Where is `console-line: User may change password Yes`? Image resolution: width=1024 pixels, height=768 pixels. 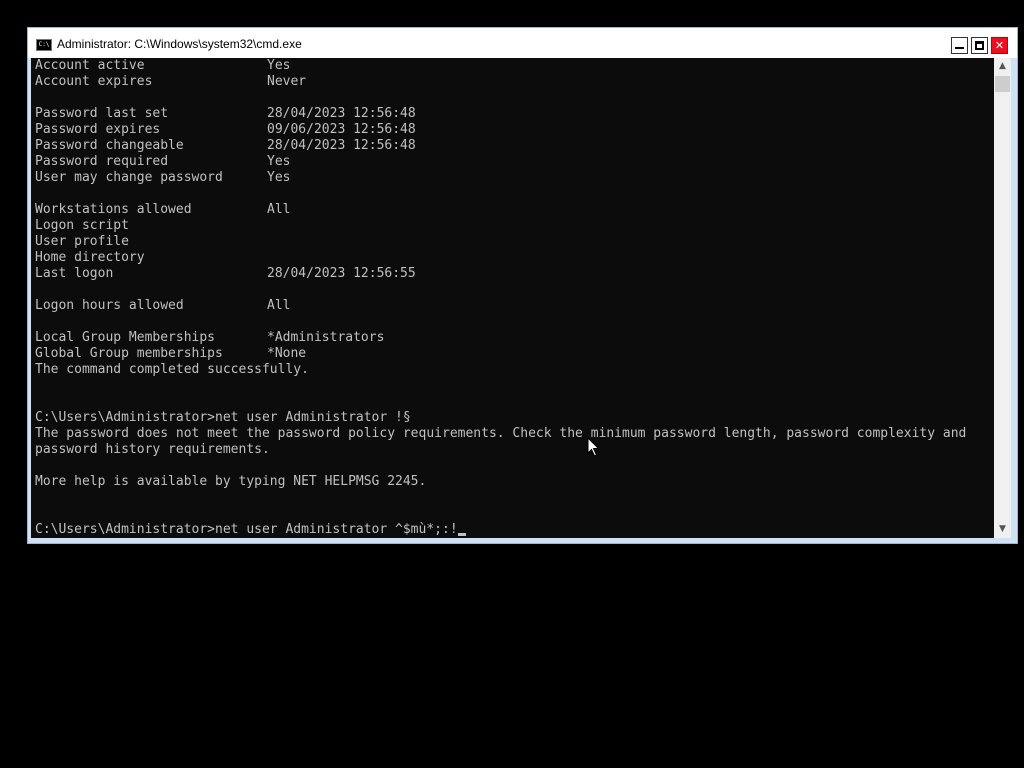 console-line: User may change password Yes is located at coordinates (162, 178).